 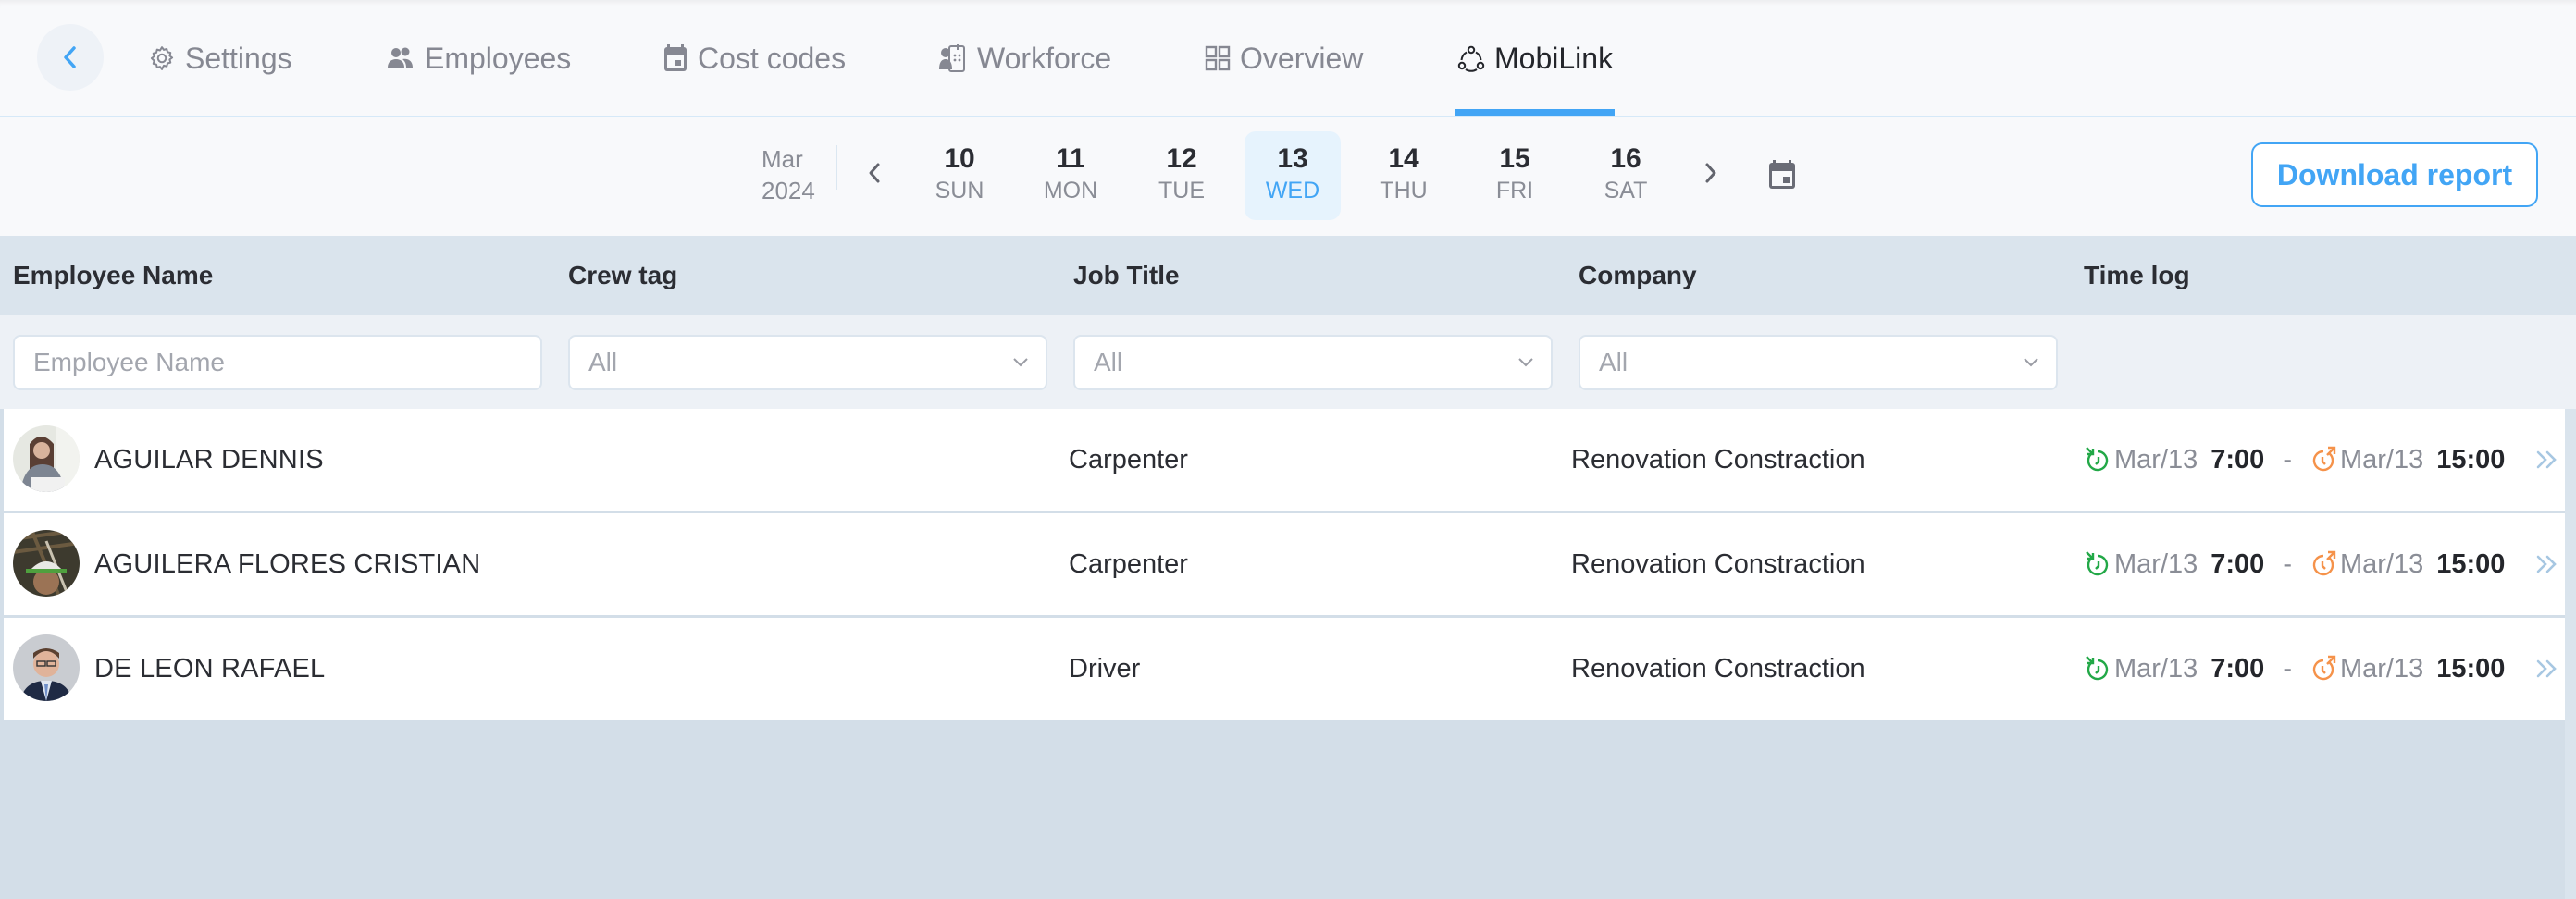 I want to click on day-name: THU, so click(x=1404, y=190).